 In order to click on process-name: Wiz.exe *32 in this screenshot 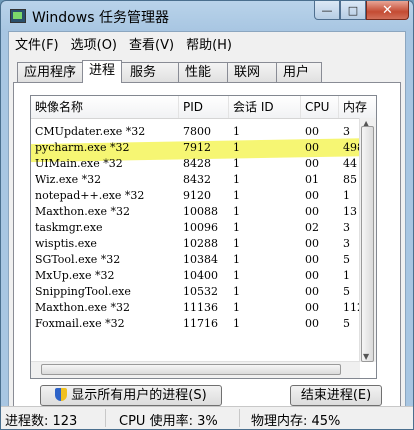, I will do `click(68, 179)`.